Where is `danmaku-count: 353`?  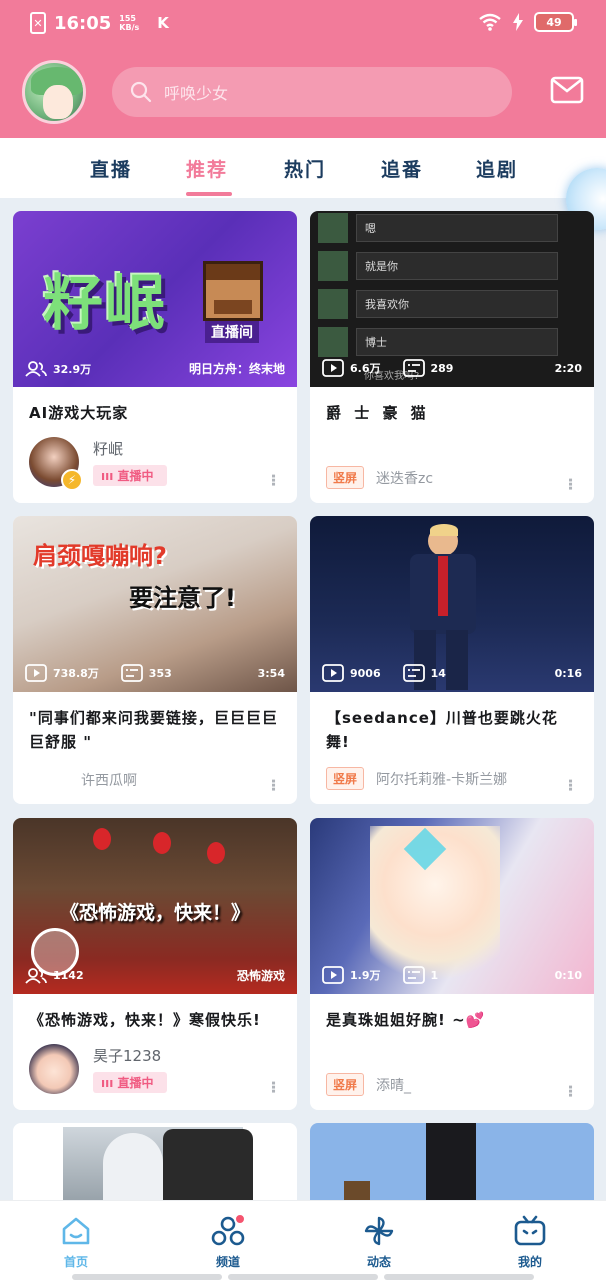 danmaku-count: 353 is located at coordinates (160, 673).